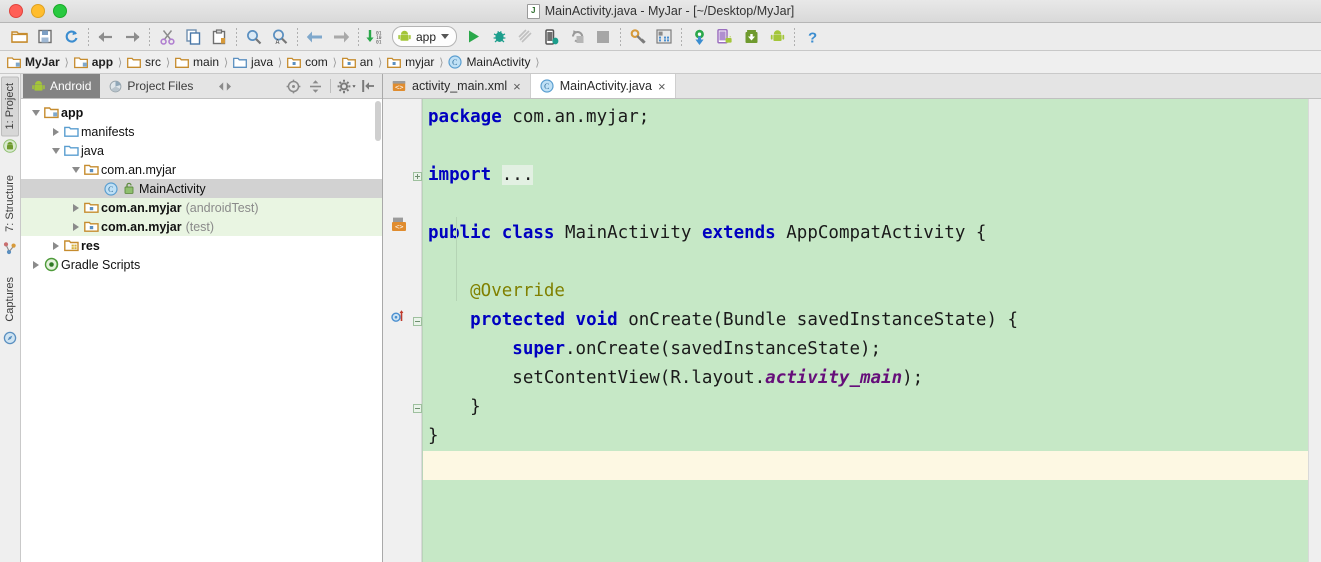 Image resolution: width=1321 pixels, height=562 pixels. Describe the element at coordinates (139, 169) in the screenshot. I see `tree-label: com.an.myjar` at that location.